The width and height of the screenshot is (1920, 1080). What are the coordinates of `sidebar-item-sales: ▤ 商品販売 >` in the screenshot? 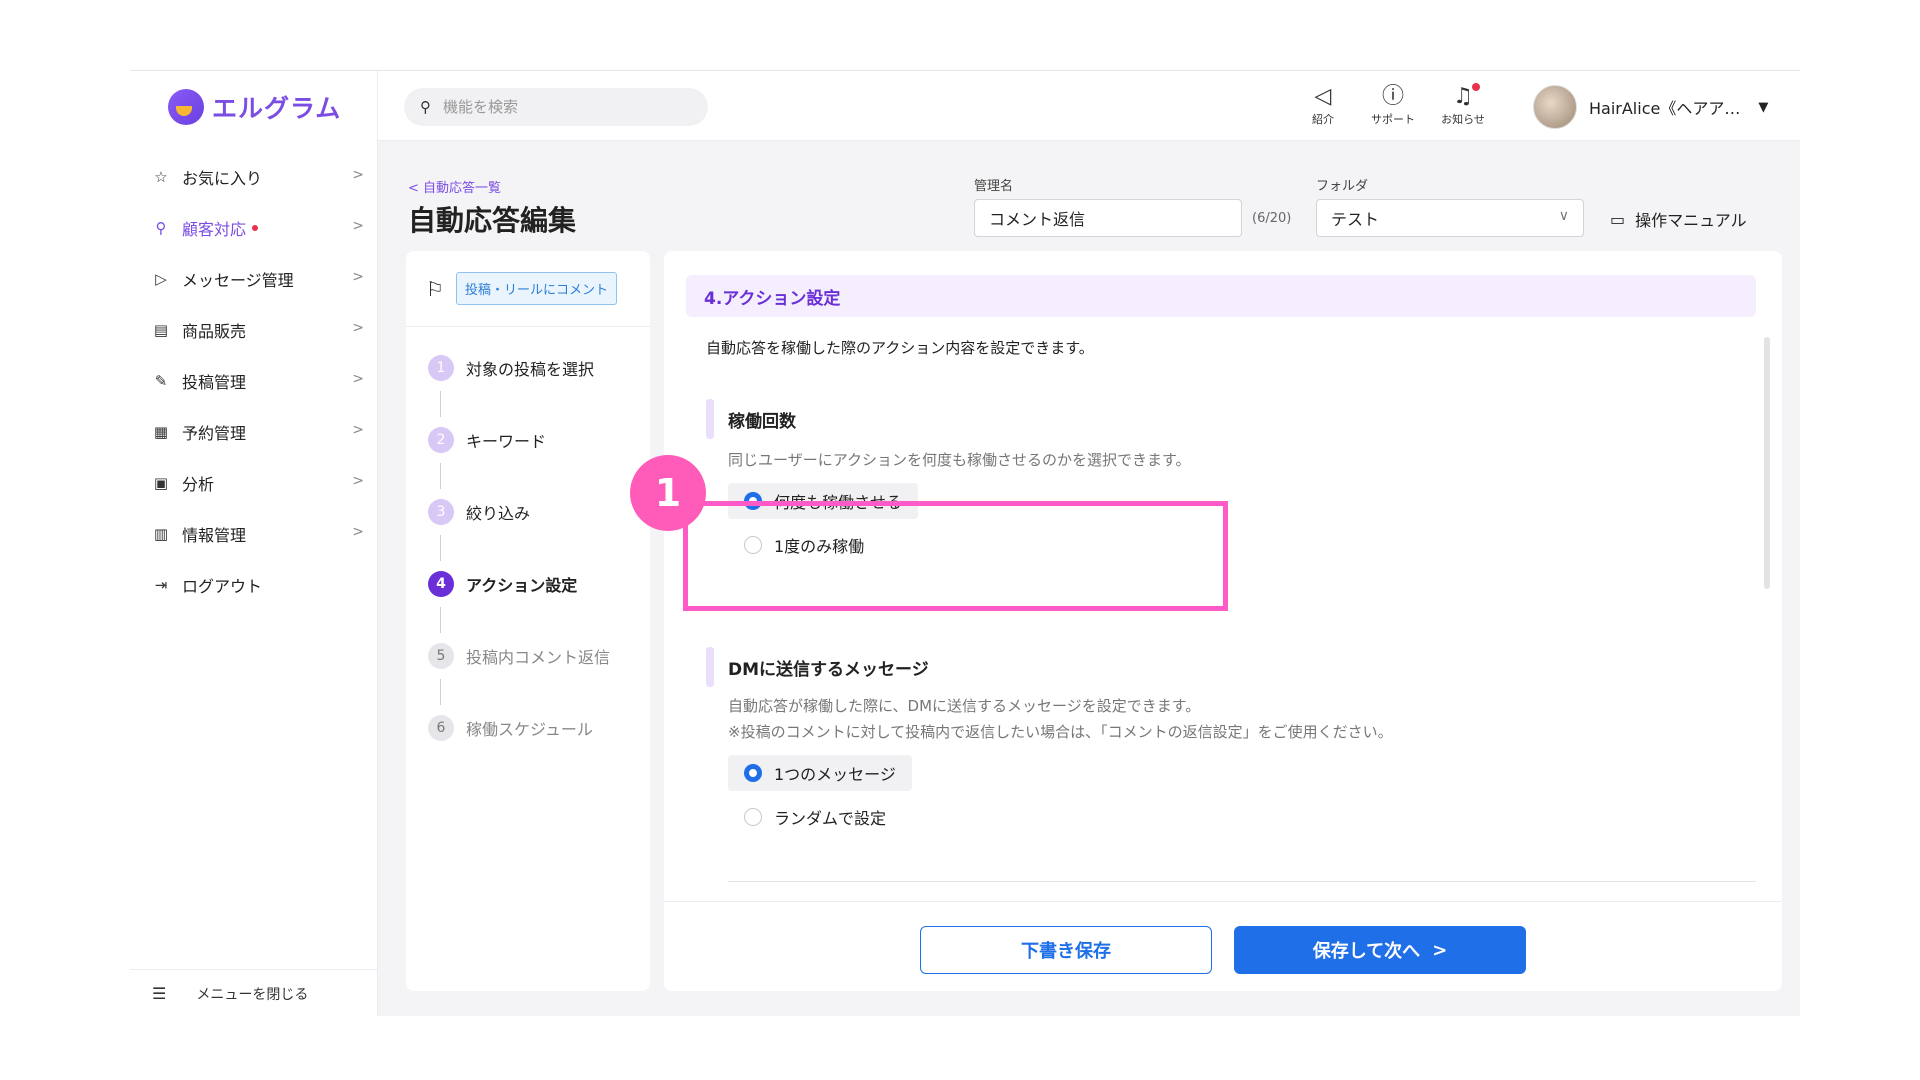 It's located at (254, 329).